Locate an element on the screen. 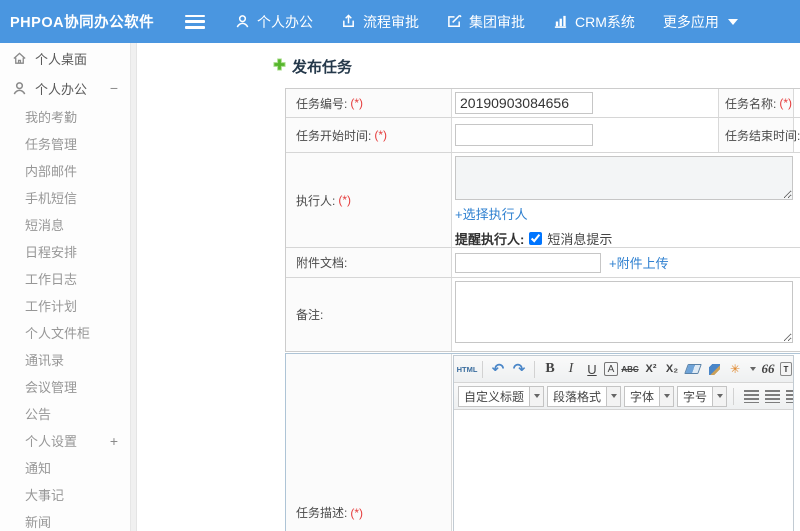  align-center-button is located at coordinates (773, 396).